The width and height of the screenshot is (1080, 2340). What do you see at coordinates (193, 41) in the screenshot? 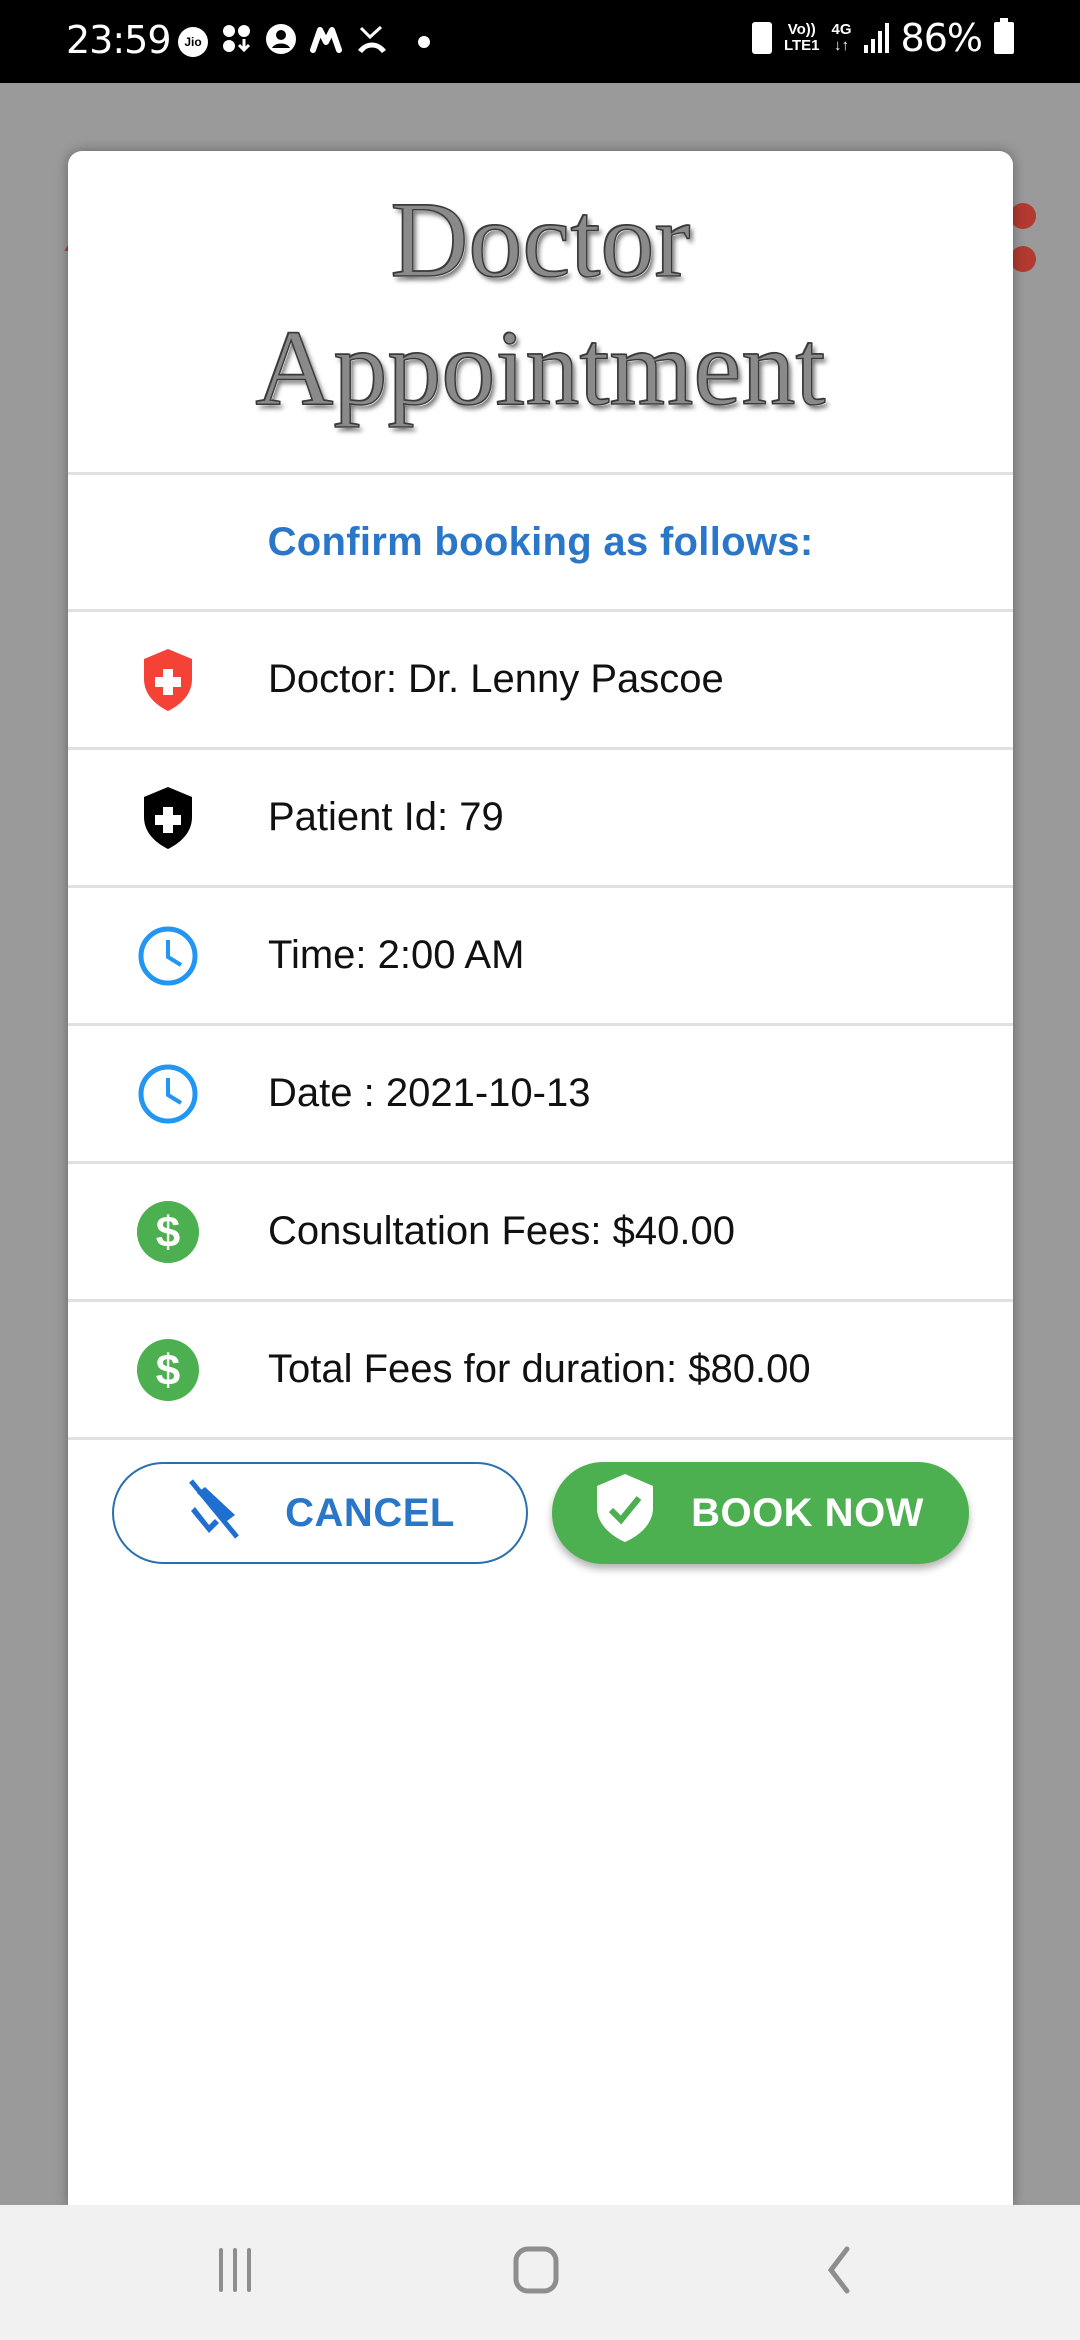
I see `jio-icon: Jio` at bounding box center [193, 41].